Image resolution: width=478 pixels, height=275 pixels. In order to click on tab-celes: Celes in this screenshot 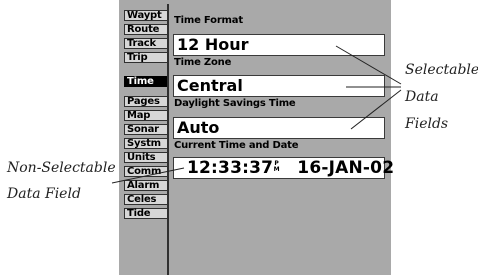, I will do `click(145, 199)`.